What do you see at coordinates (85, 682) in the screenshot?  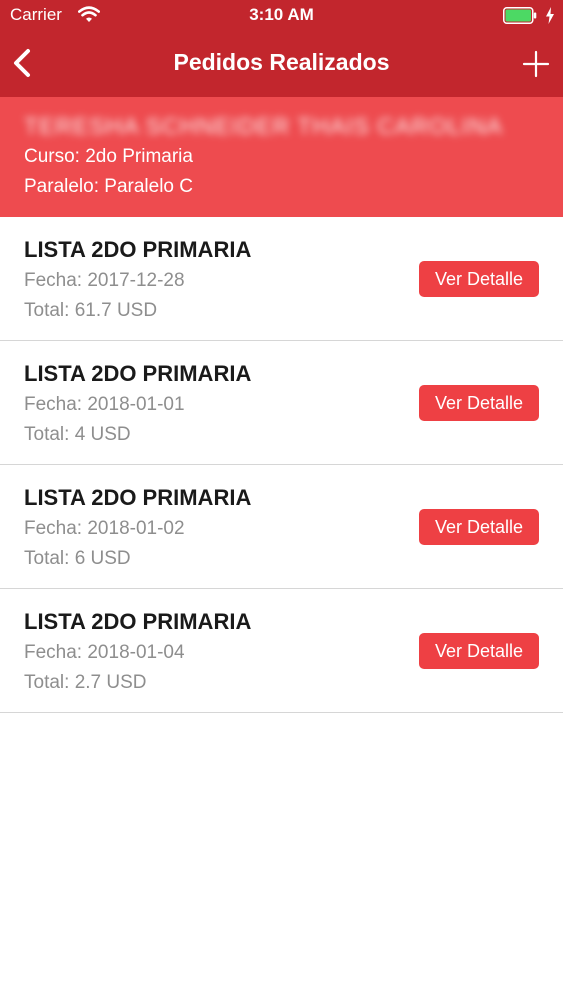 I see `order-total: Total: 2.7 USD` at bounding box center [85, 682].